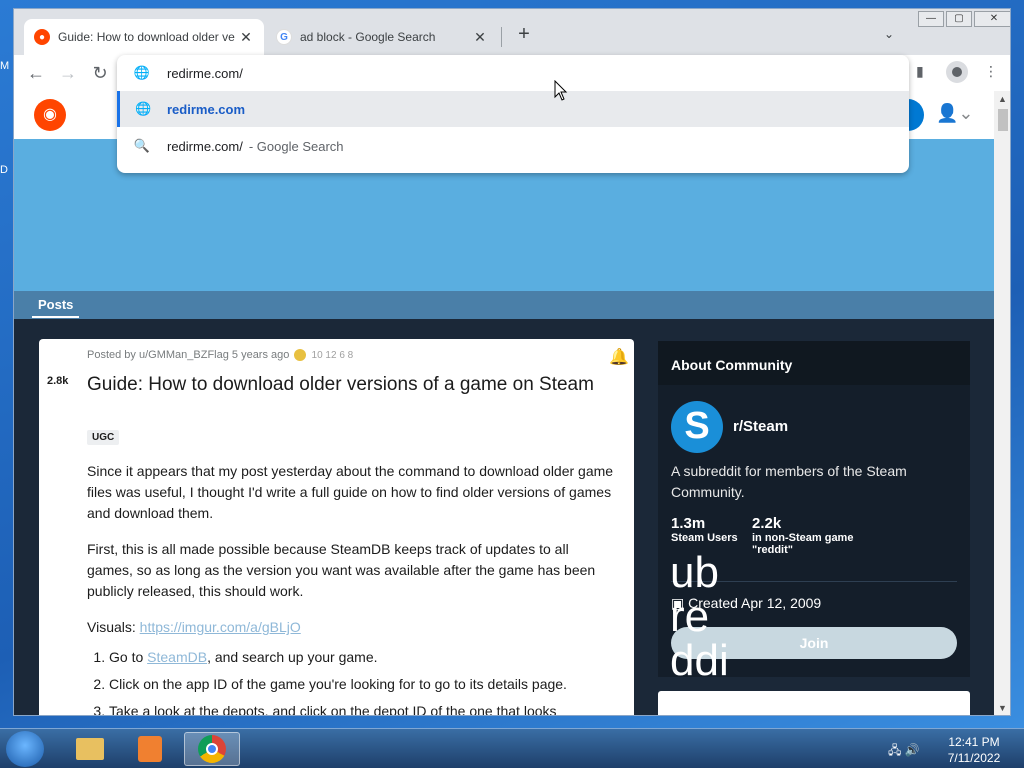 This screenshot has height=768, width=1024. Describe the element at coordinates (56, 307) in the screenshot. I see `tab-posts: Posts` at that location.